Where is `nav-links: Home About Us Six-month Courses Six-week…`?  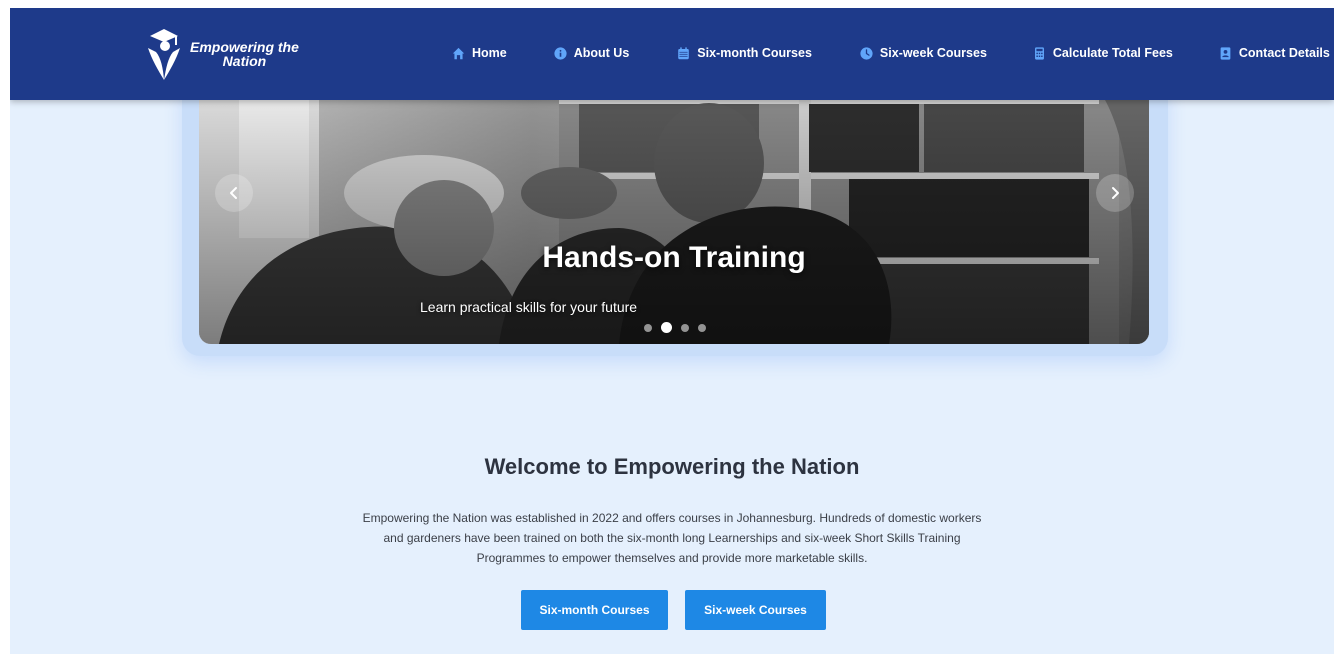
nav-links: Home About Us Six-month Courses Six-week… is located at coordinates (891, 53).